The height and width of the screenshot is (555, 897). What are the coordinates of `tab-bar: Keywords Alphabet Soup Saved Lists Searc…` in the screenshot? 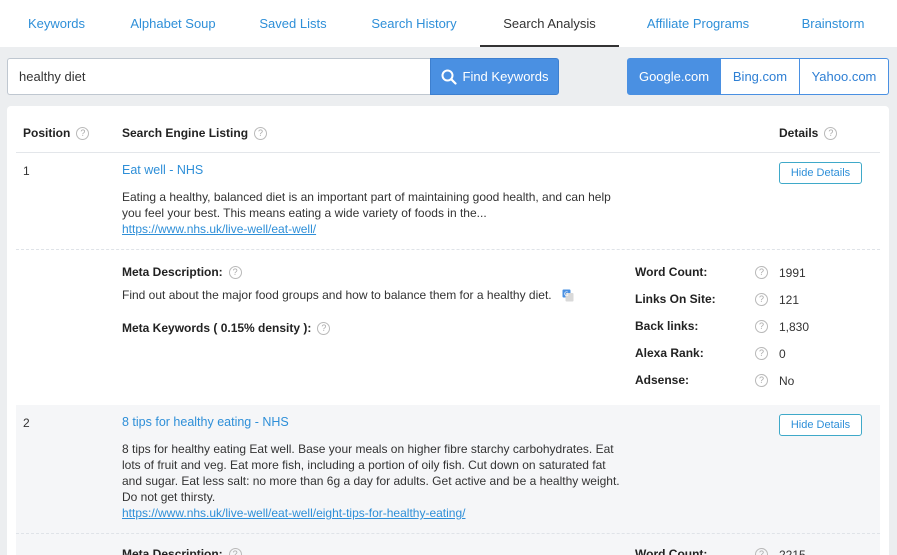 It's located at (448, 23).